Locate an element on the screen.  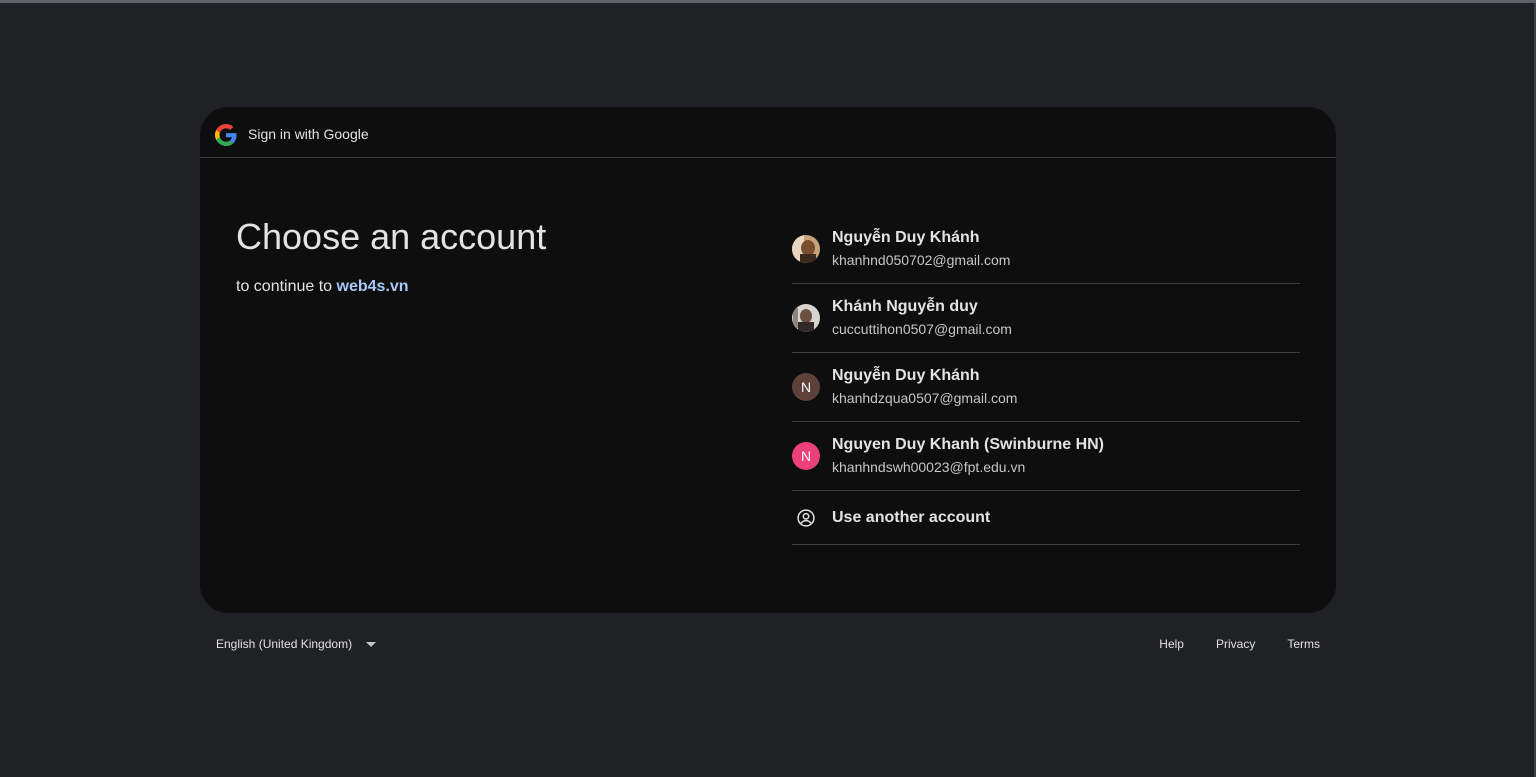
footer-links: Help Privacy Terms is located at coordinates (1239, 644).